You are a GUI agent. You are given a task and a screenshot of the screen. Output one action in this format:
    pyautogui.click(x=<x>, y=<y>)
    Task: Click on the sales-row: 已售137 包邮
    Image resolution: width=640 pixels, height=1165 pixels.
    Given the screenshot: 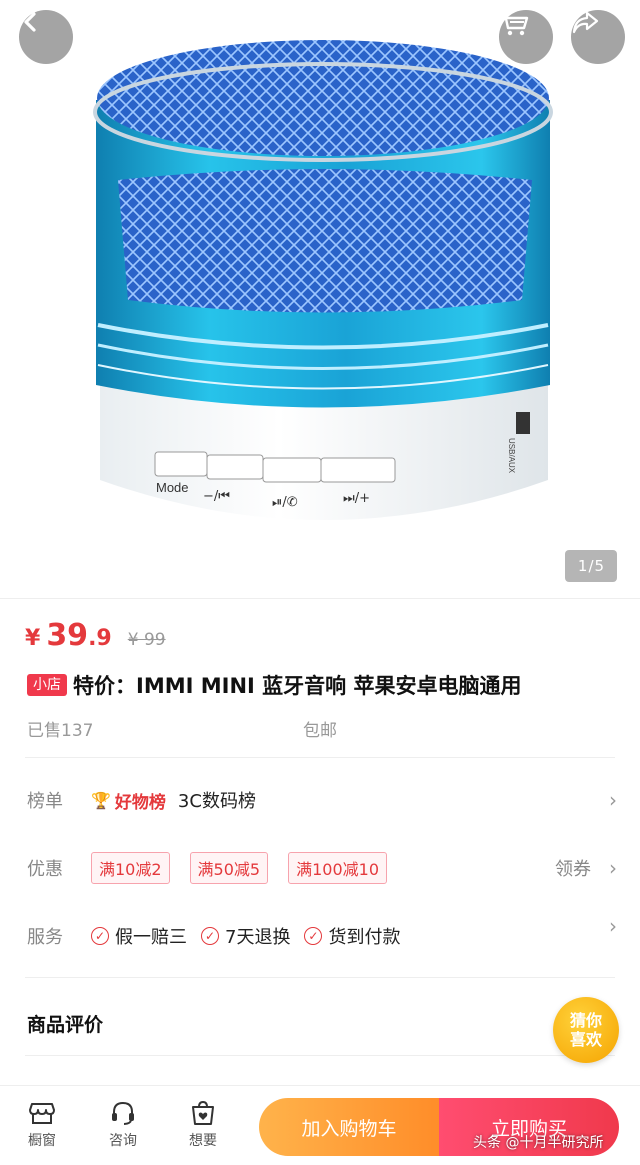 What is the action you would take?
    pyautogui.click(x=327, y=728)
    